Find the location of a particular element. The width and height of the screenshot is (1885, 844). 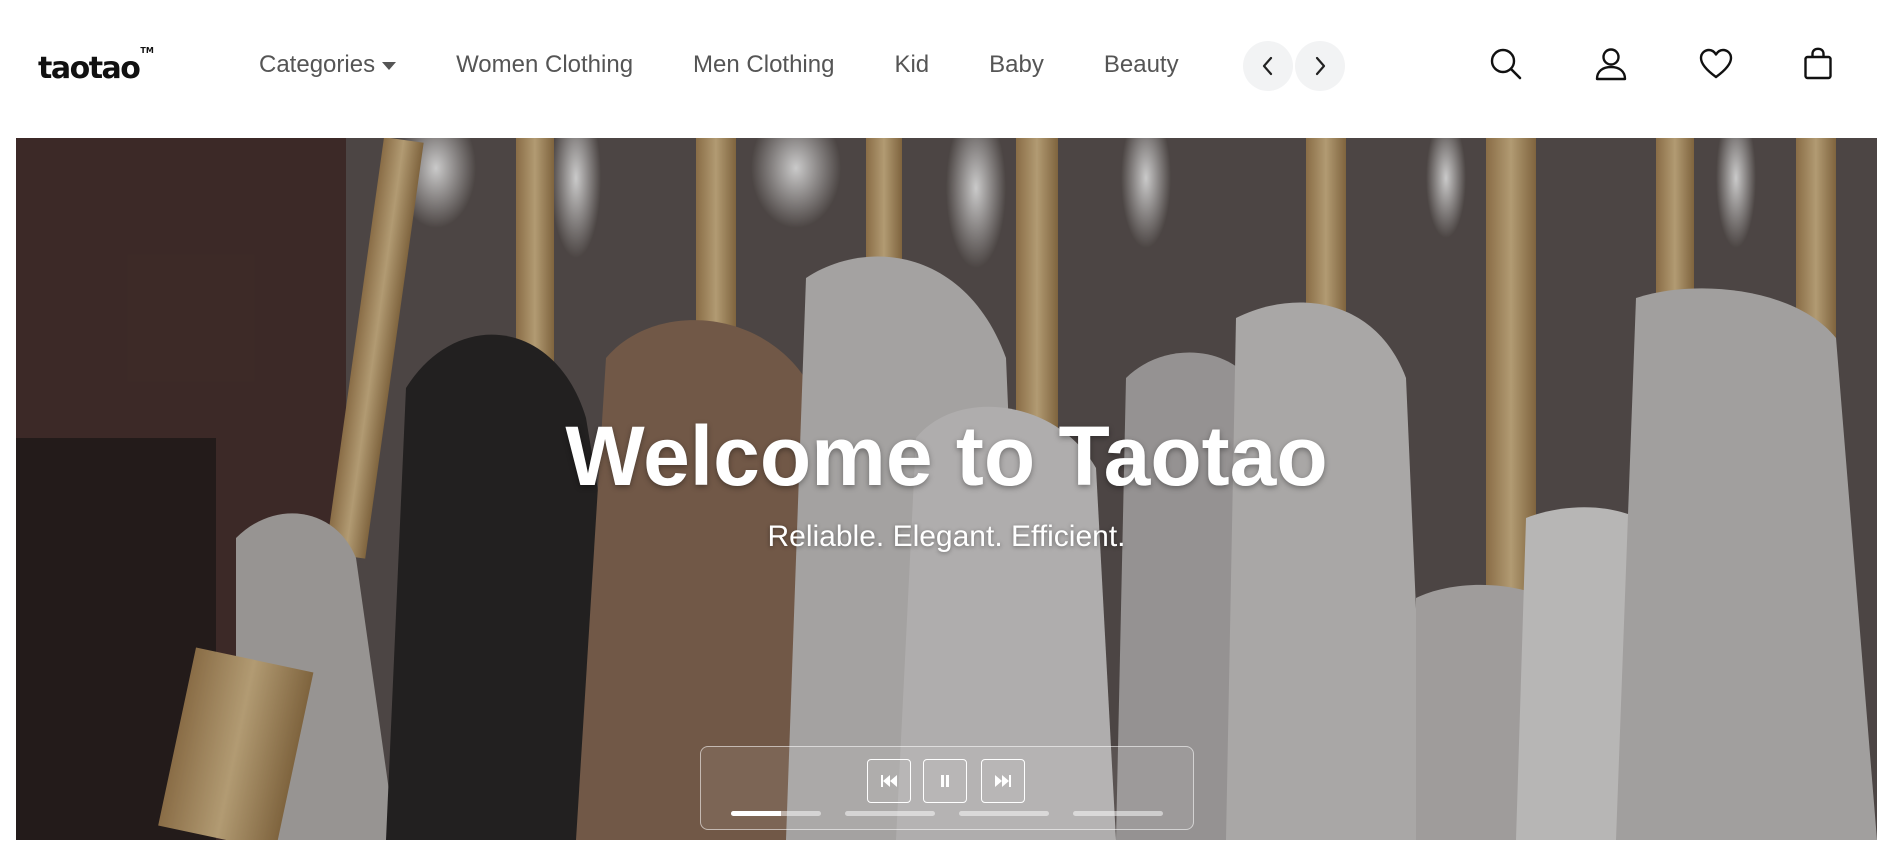

slide-progress-fill is located at coordinates (756, 813).